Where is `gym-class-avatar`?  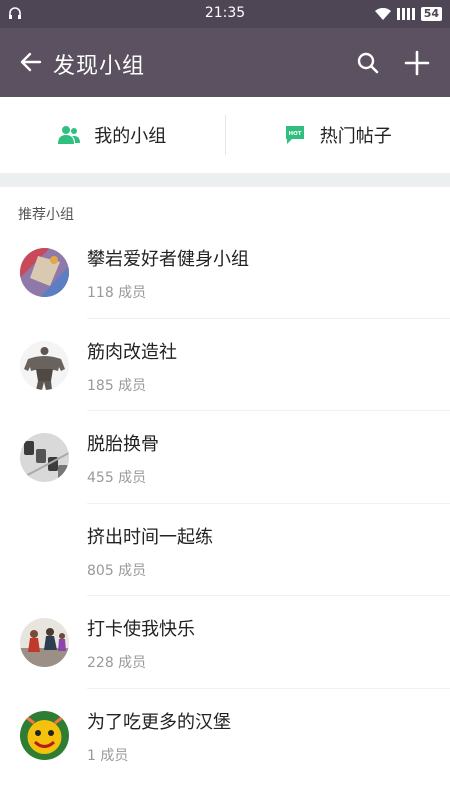
gym-class-avatar is located at coordinates (44, 642).